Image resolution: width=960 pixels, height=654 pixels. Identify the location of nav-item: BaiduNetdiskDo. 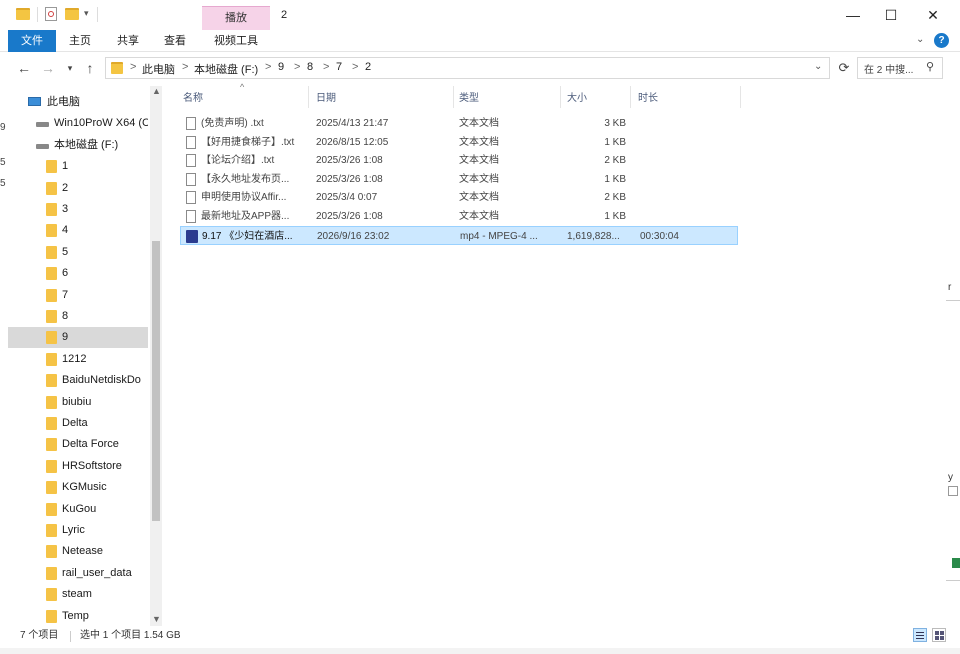
(78, 380).